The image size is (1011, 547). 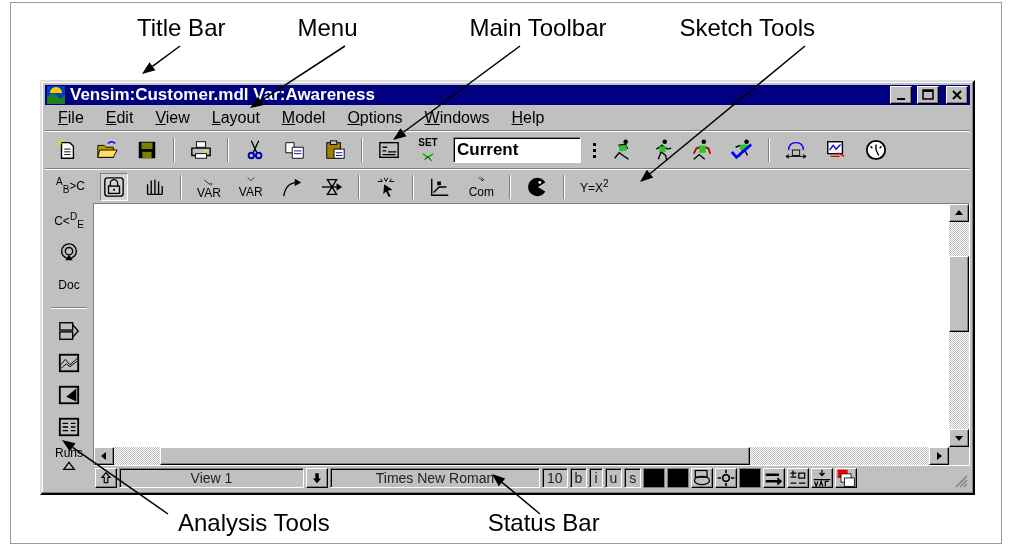 I want to click on callout-label: Title Bar, so click(x=181, y=28).